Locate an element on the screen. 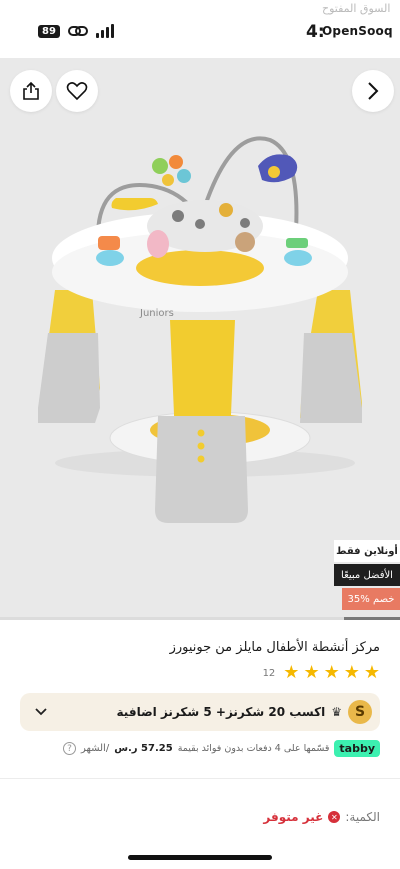 The width and height of the screenshot is (400, 869). gallery-progress is located at coordinates (200, 618).